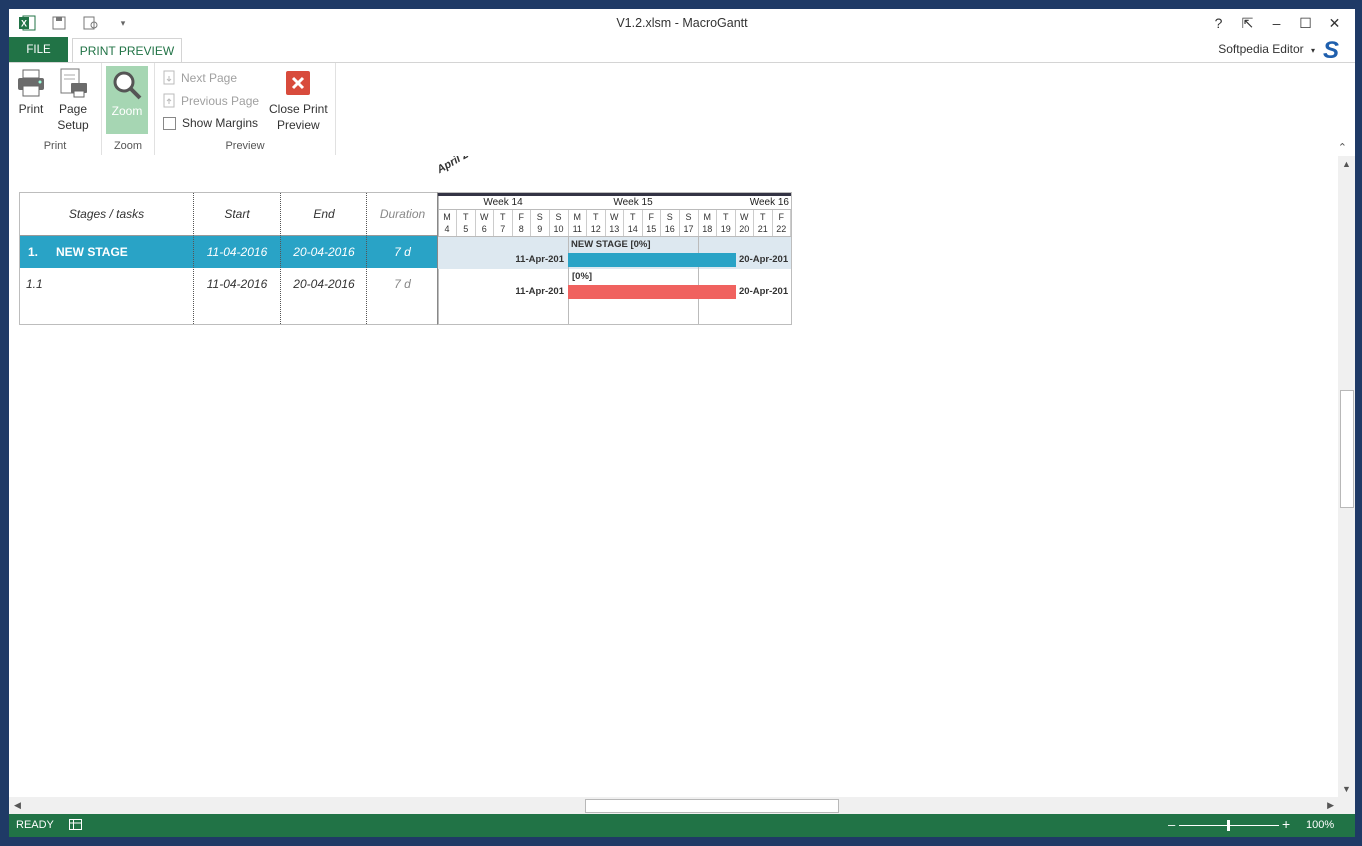 The width and height of the screenshot is (1362, 846). Describe the element at coordinates (763, 223) in the screenshot. I see `day-cell: T 21` at that location.